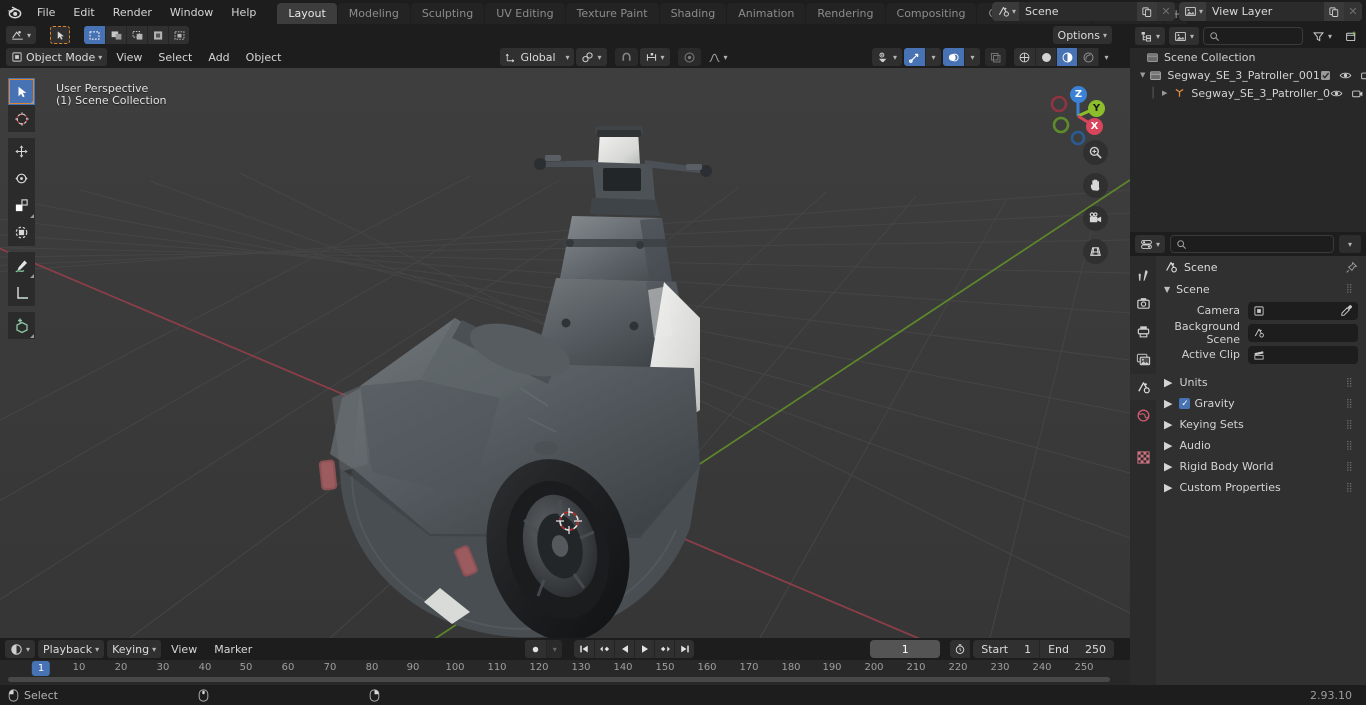 The image size is (1366, 705). I want to click on panel-units: ▶ Units ⣿, so click(1261, 382).